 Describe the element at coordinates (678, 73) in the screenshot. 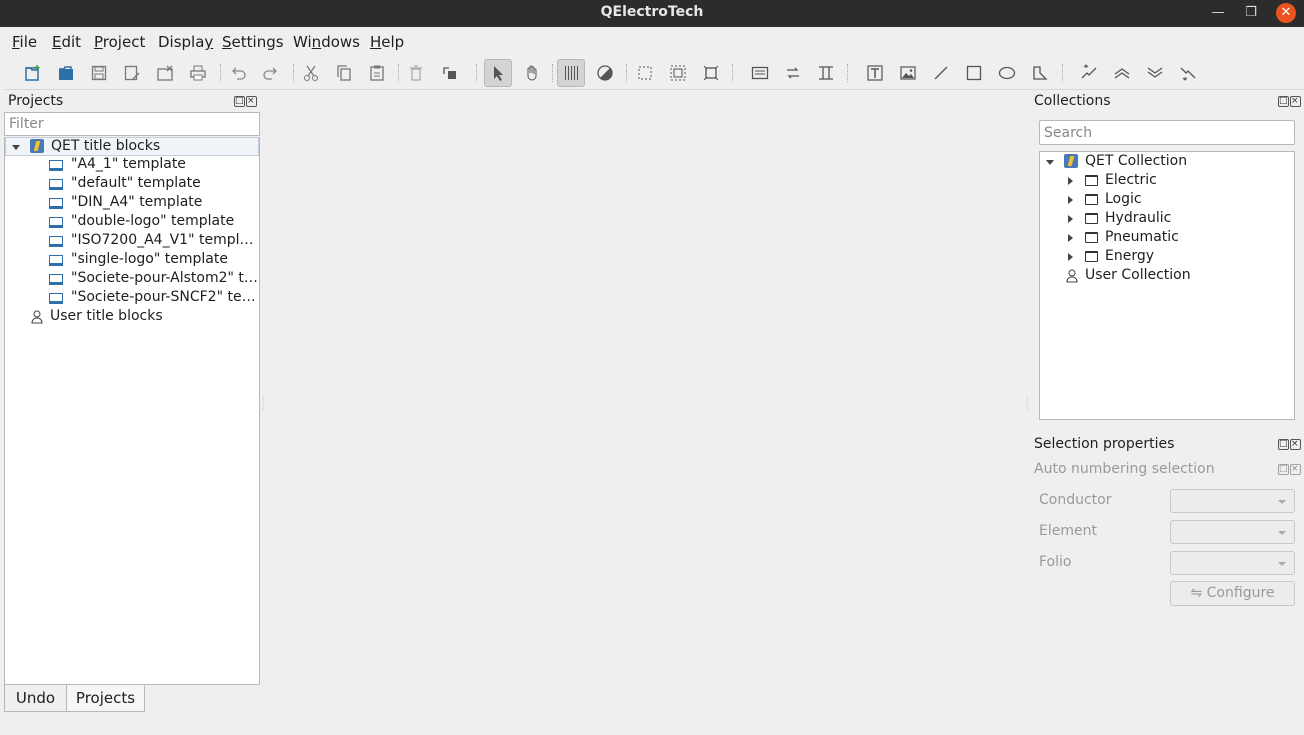

I see `zoom-content-icon` at that location.